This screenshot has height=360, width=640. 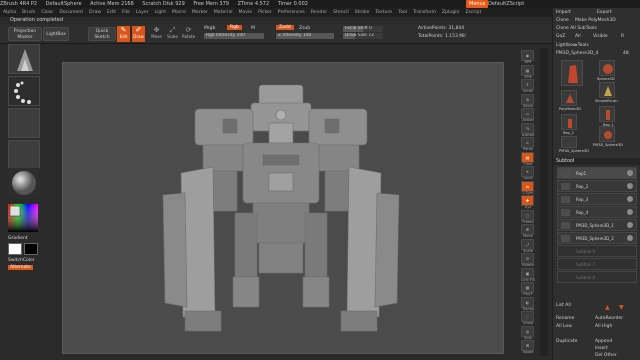 What do you see at coordinates (597, 186) in the screenshot?
I see `subtool-row: Rep_2` at bounding box center [597, 186].